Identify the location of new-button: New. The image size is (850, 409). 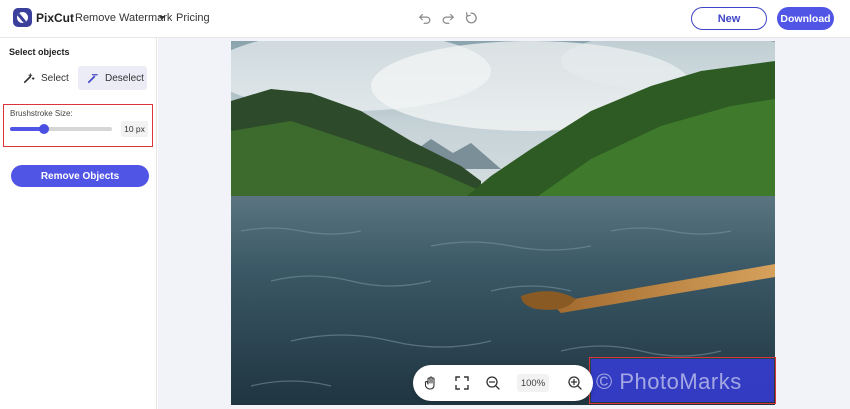
(729, 18).